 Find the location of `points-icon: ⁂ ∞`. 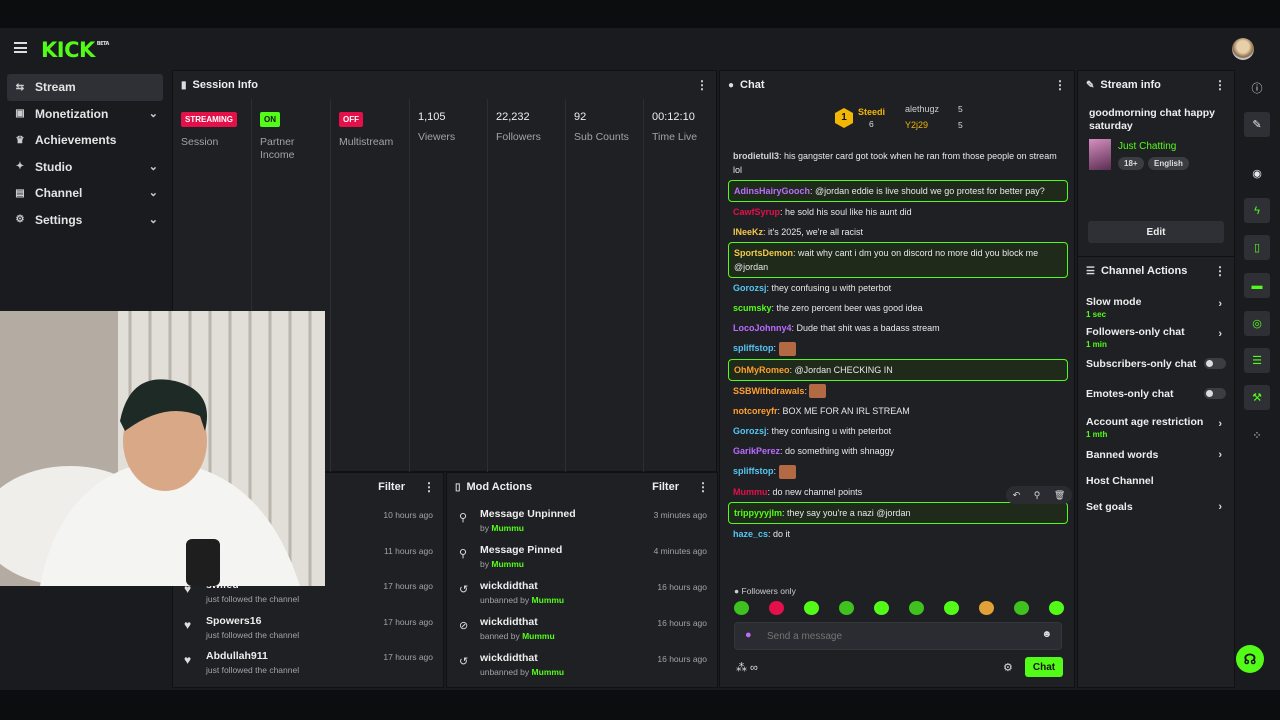

points-icon: ⁂ ∞ is located at coordinates (747, 667).